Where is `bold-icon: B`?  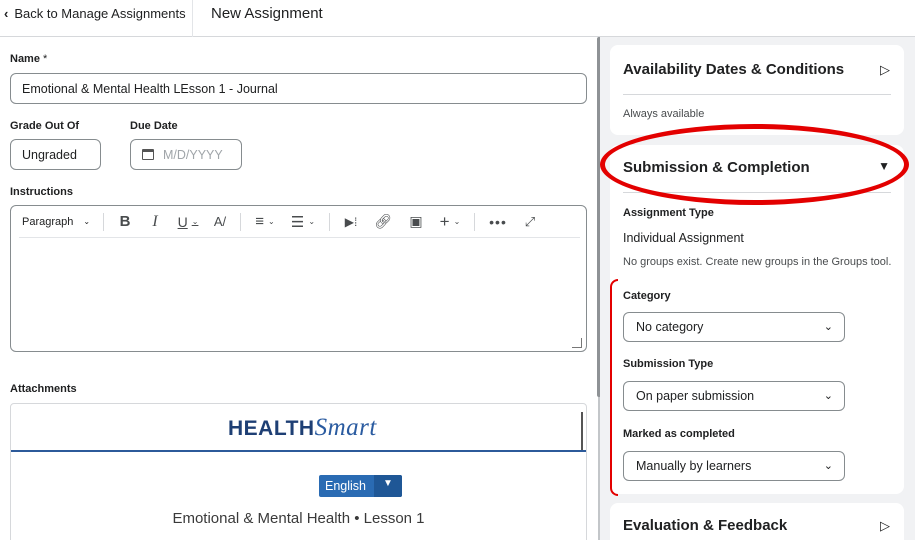
bold-icon: B is located at coordinates (125, 222).